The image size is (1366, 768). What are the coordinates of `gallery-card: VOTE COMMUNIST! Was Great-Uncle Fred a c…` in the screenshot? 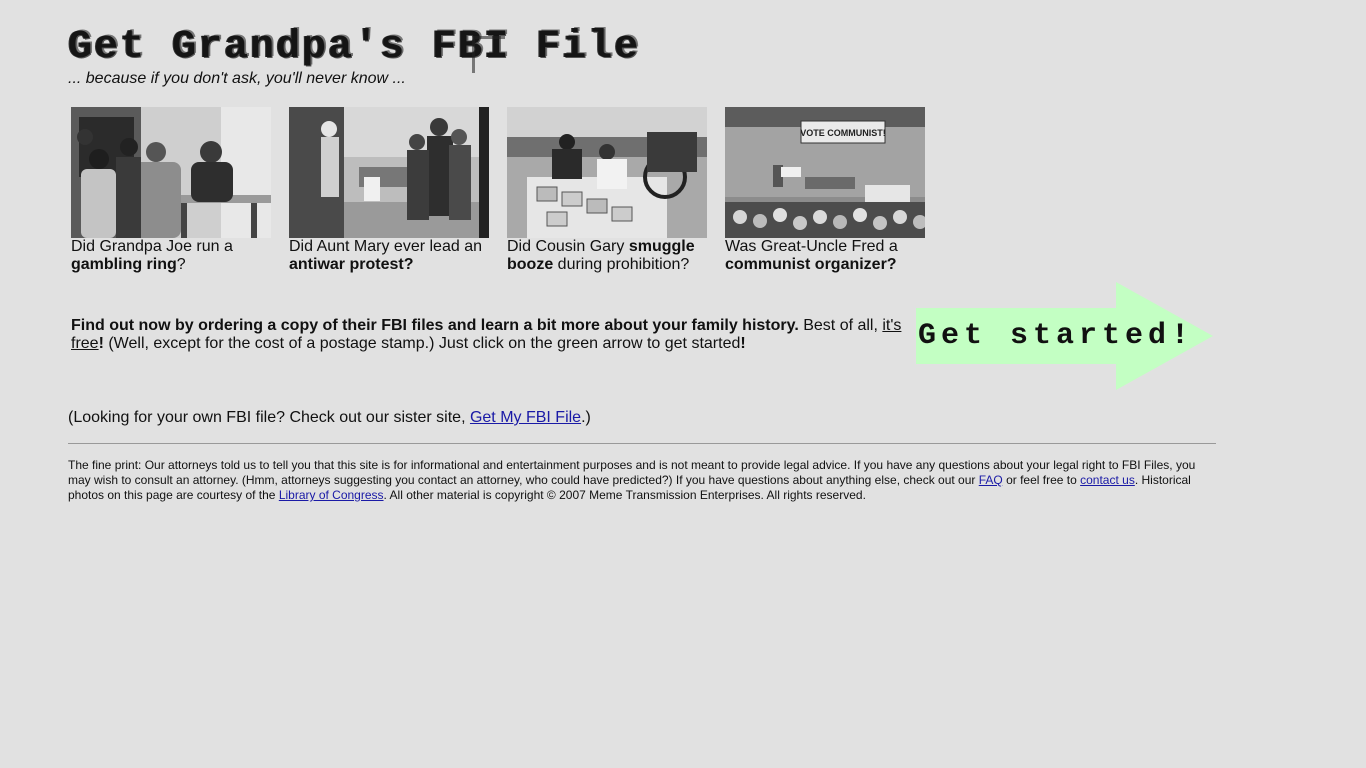 It's located at (825, 190).